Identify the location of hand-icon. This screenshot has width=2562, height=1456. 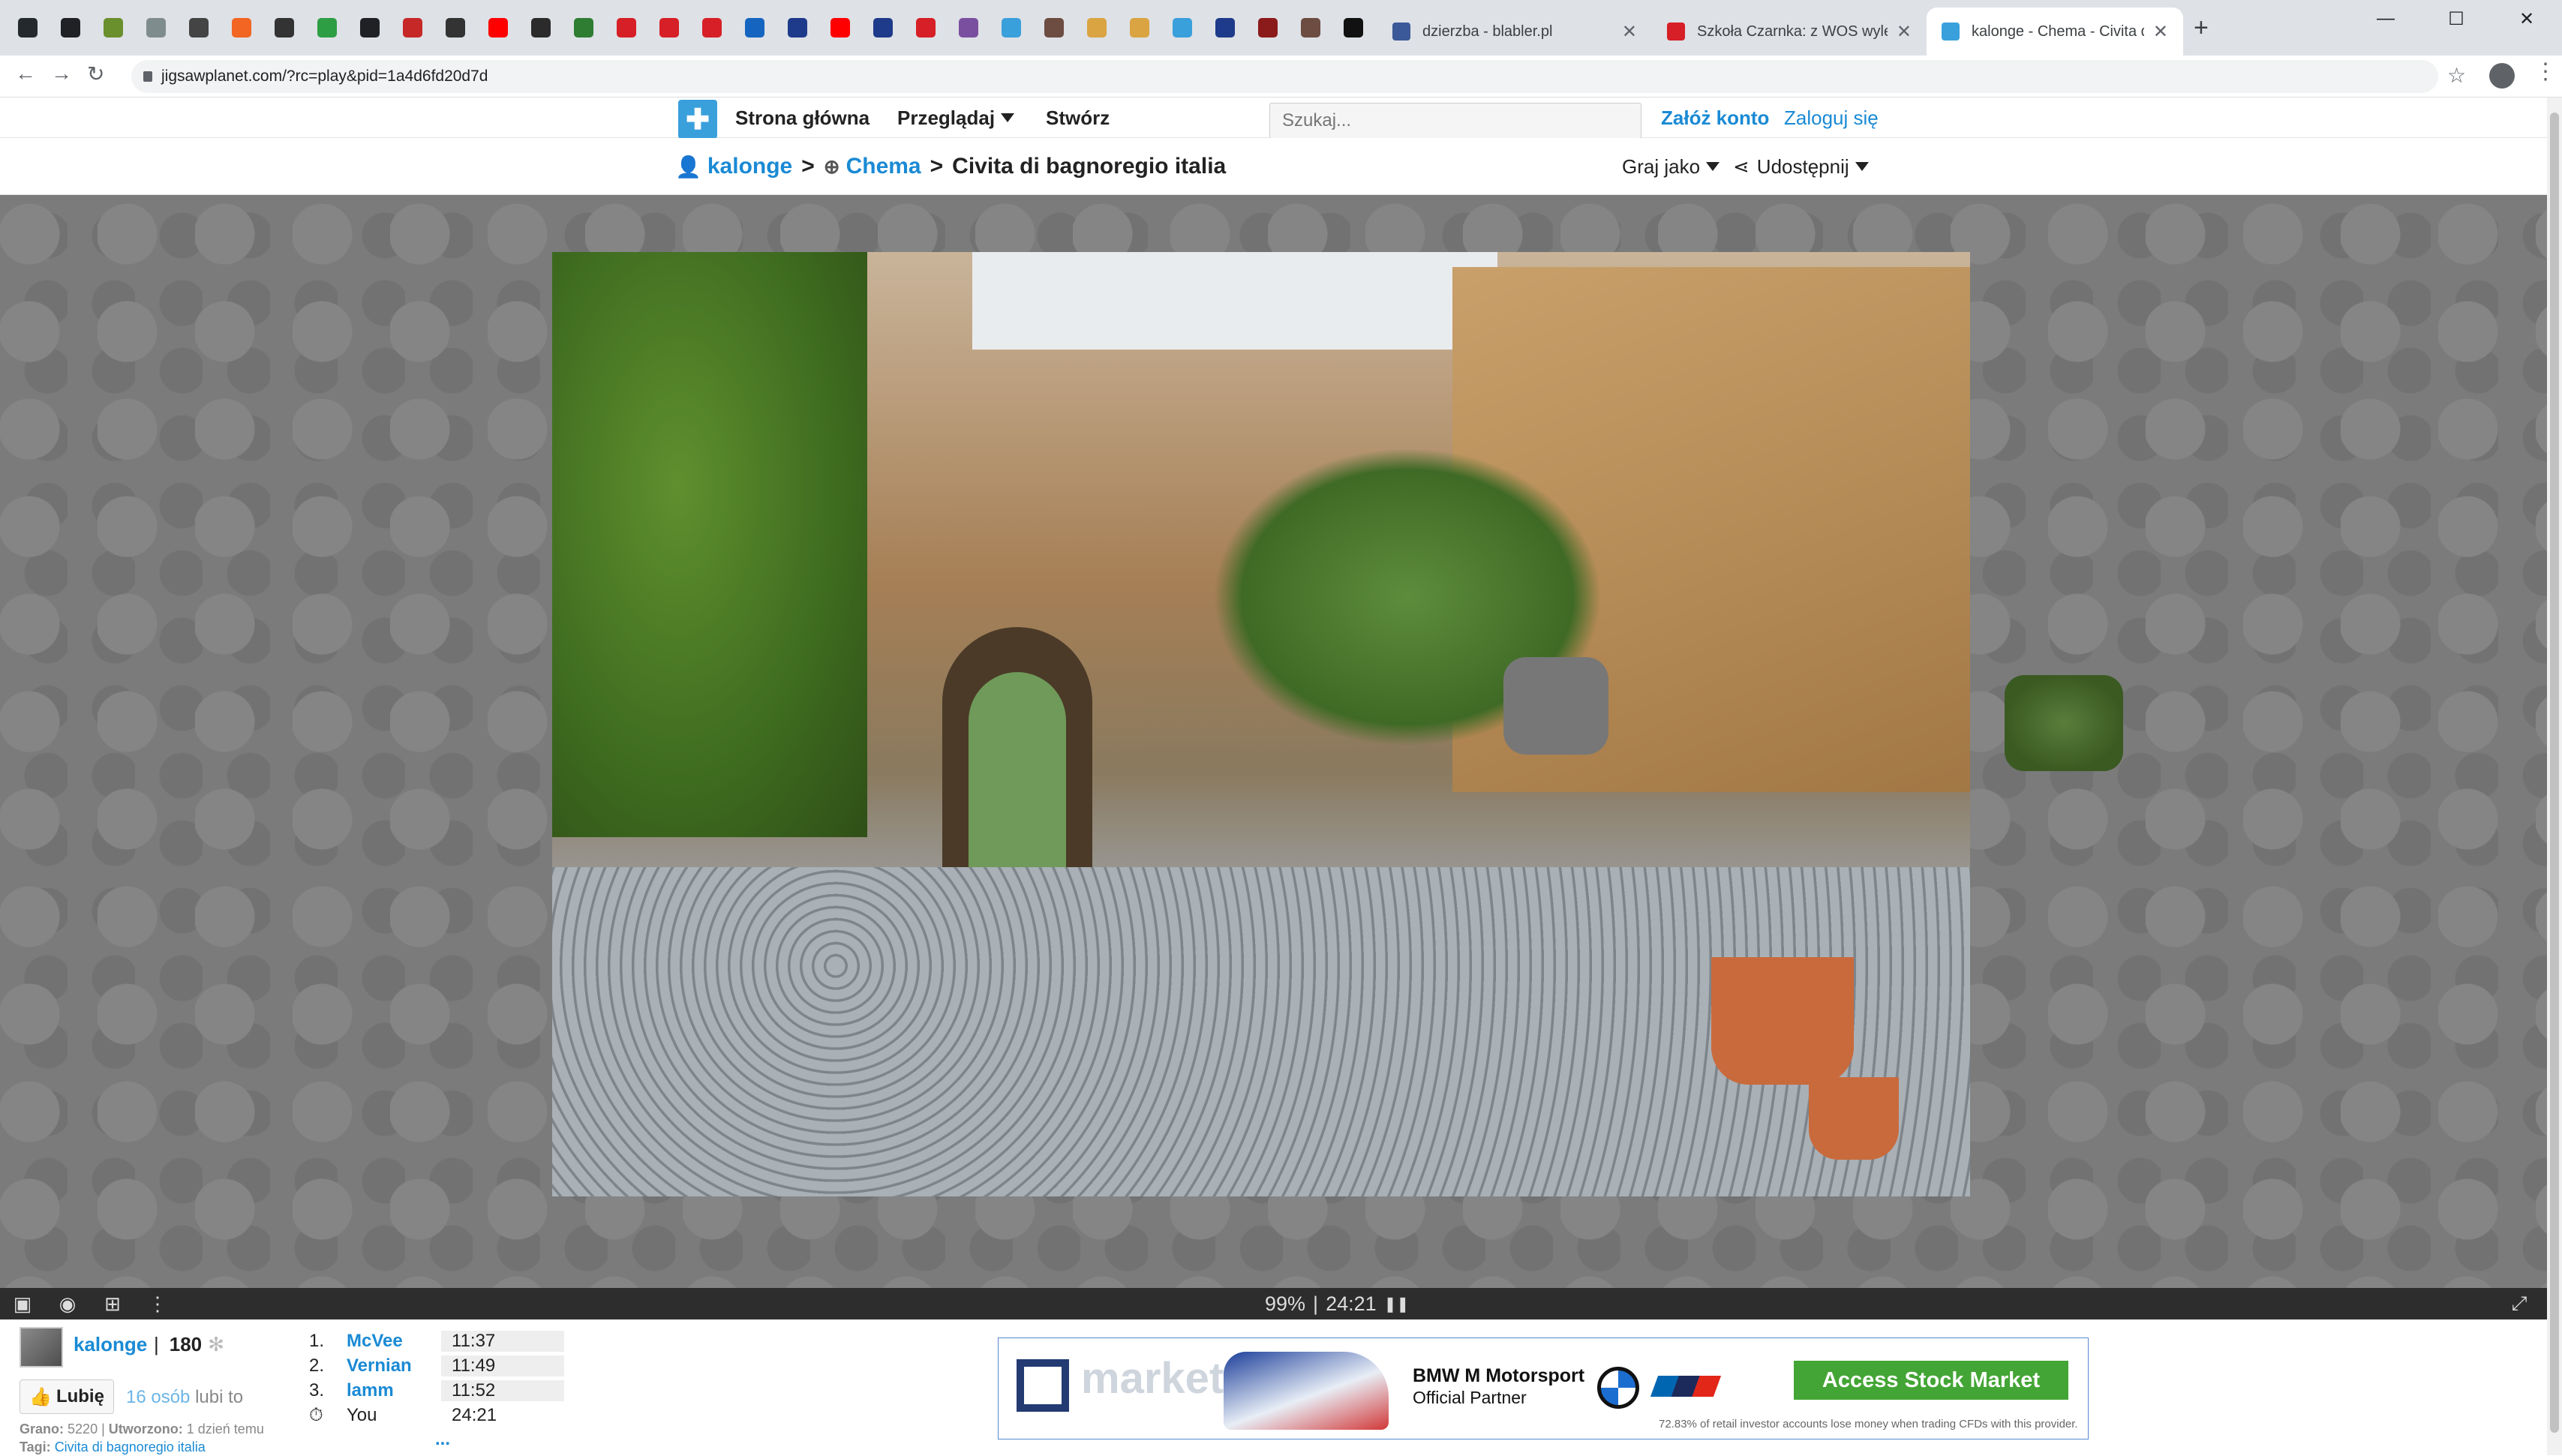
(1139, 28).